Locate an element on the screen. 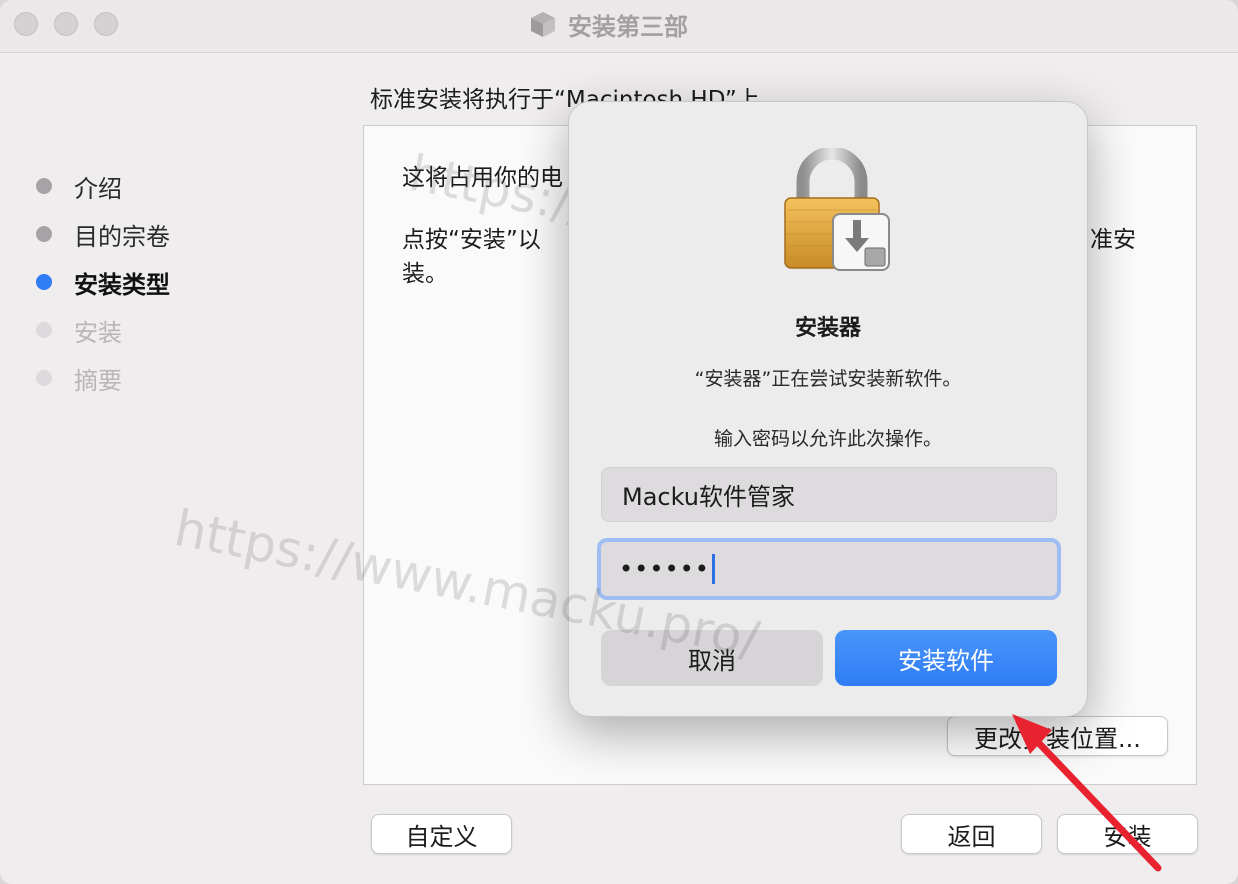 The height and width of the screenshot is (884, 1238). step-destination: 目的宗卷 is located at coordinates (103, 234).